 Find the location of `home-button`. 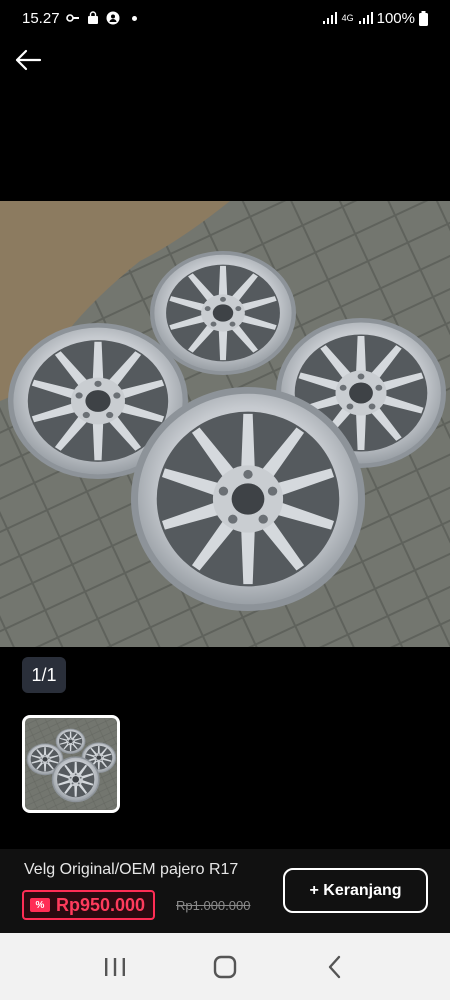

home-button is located at coordinates (225, 967).